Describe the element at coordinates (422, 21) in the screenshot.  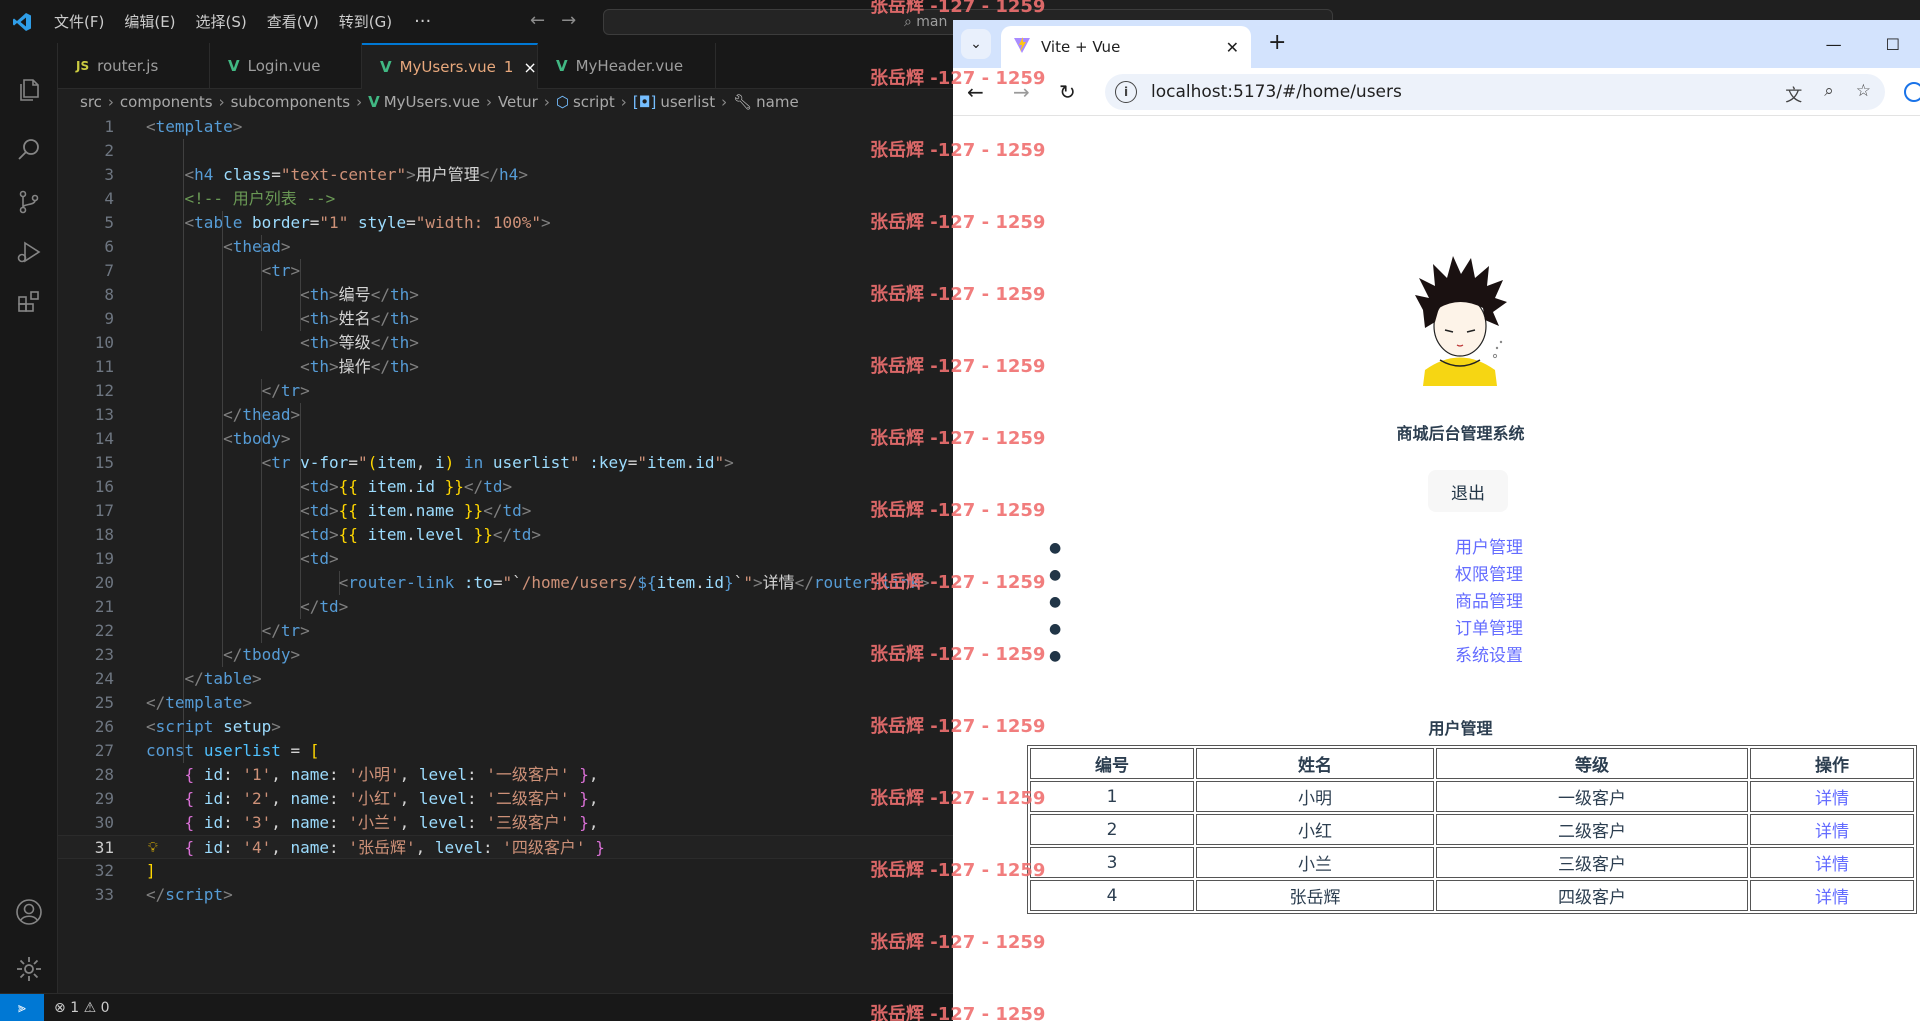
I see `menu-more-icon: ···` at that location.